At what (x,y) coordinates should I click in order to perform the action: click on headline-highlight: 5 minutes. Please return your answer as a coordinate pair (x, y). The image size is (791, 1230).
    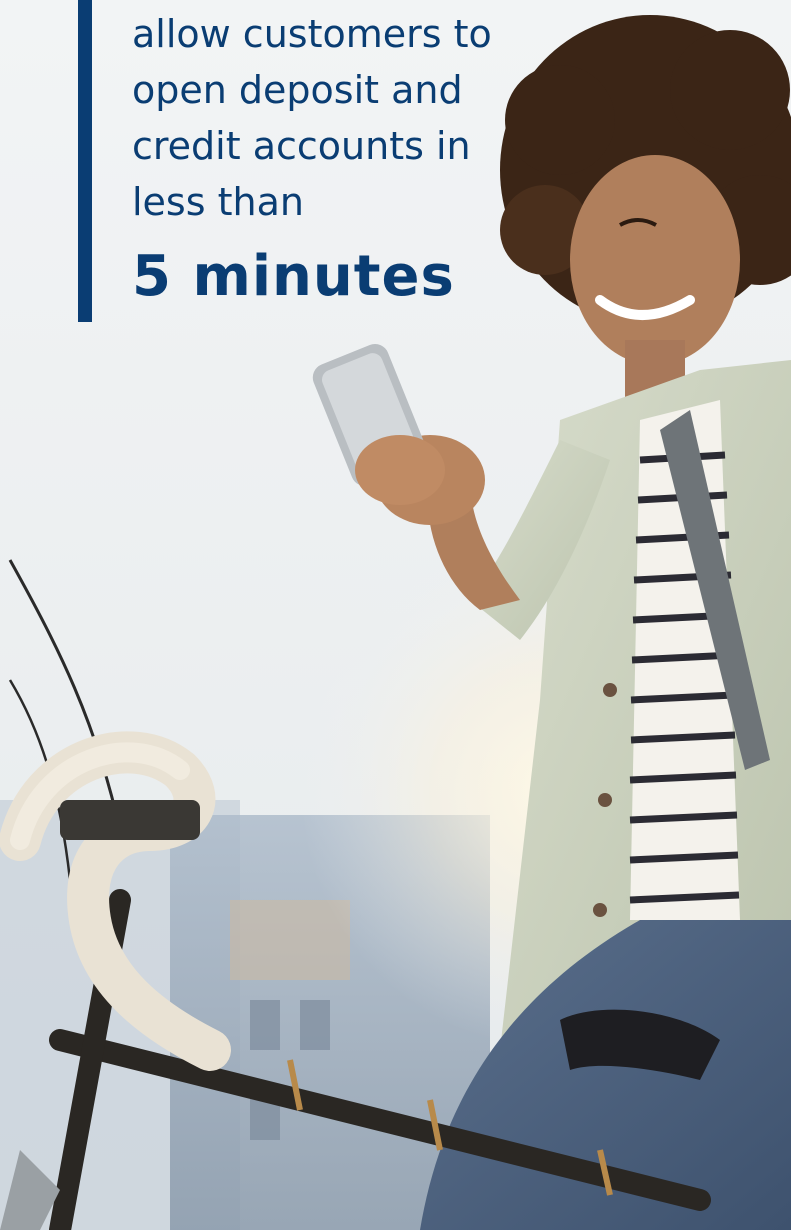
    Looking at the image, I should click on (293, 276).